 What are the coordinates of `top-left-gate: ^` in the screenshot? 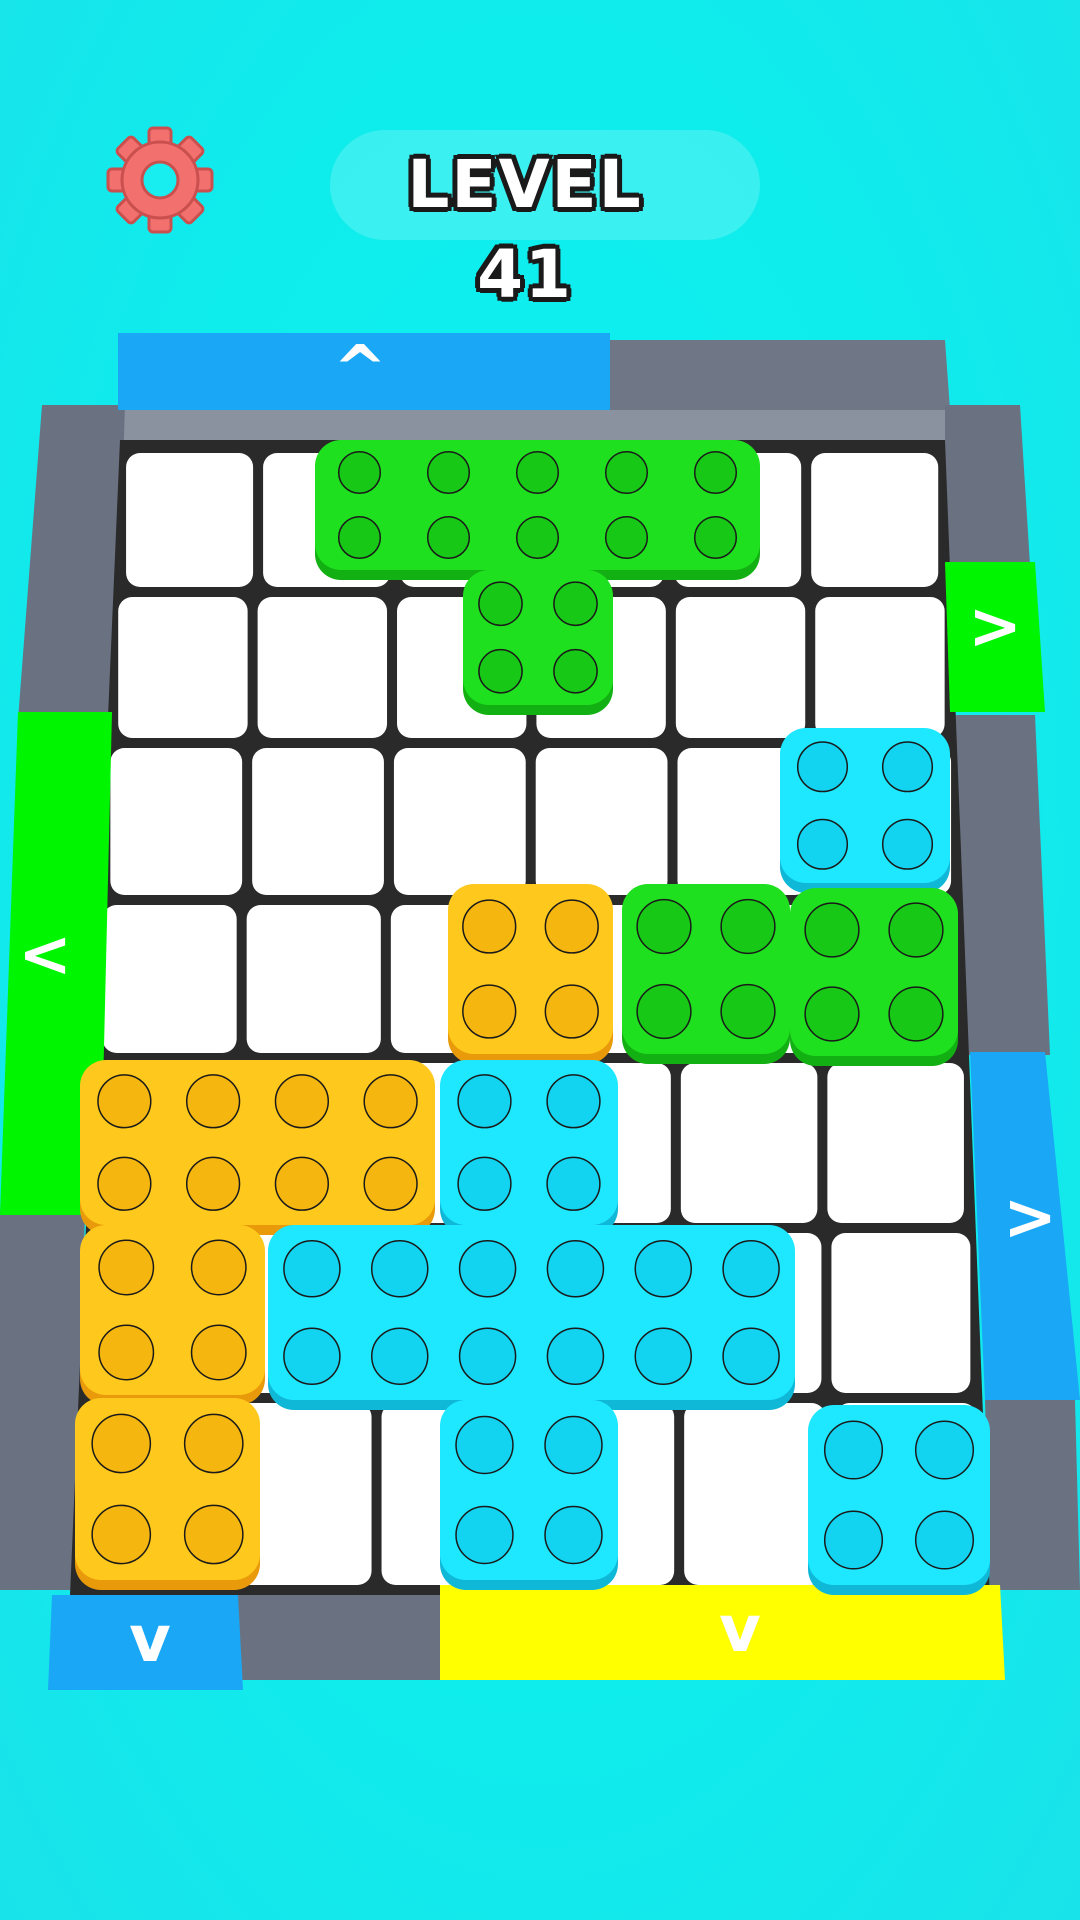 It's located at (364, 371).